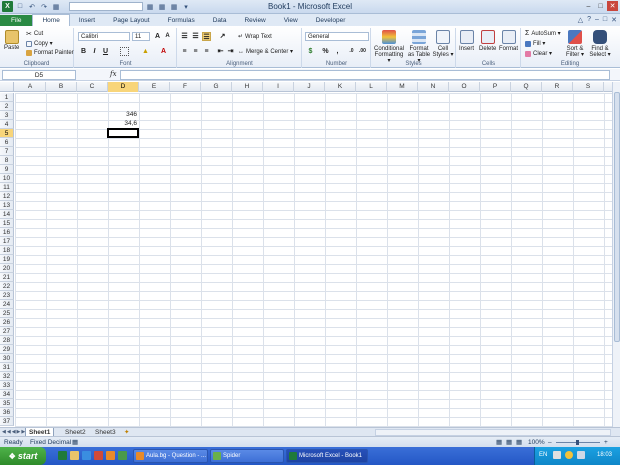  What do you see at coordinates (62, 455) in the screenshot?
I see `quicklaunch-excel-icon` at bounding box center [62, 455].